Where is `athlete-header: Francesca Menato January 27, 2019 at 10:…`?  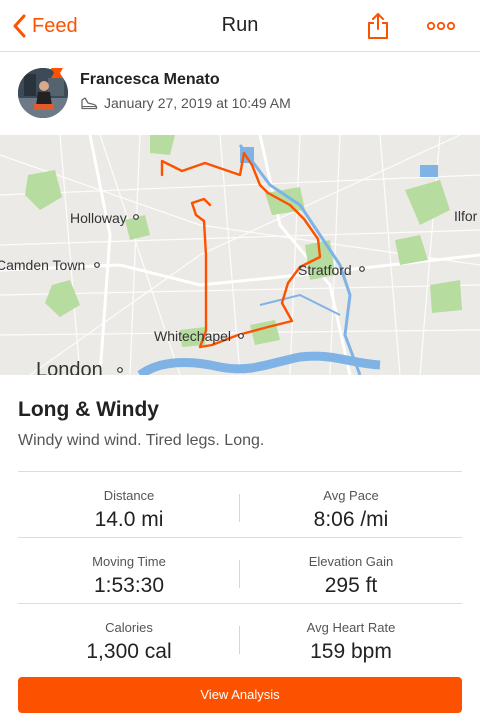
athlete-header: Francesca Menato January 27, 2019 at 10:… is located at coordinates (240, 94).